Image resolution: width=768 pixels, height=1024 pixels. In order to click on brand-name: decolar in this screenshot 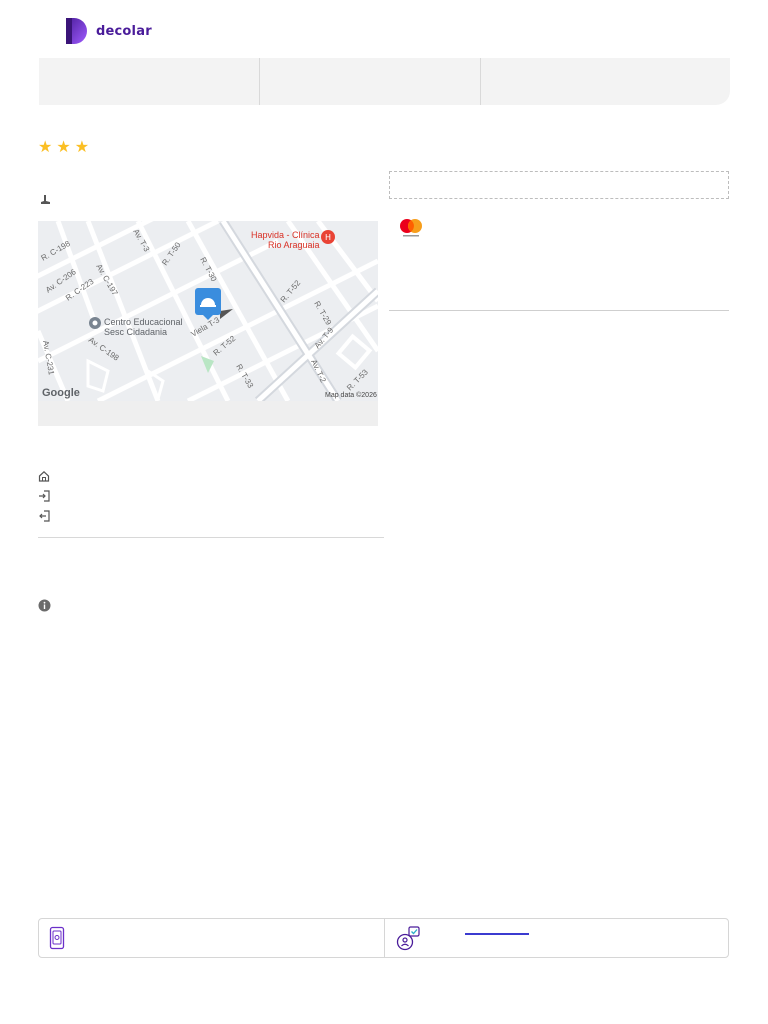, I will do `click(124, 31)`.